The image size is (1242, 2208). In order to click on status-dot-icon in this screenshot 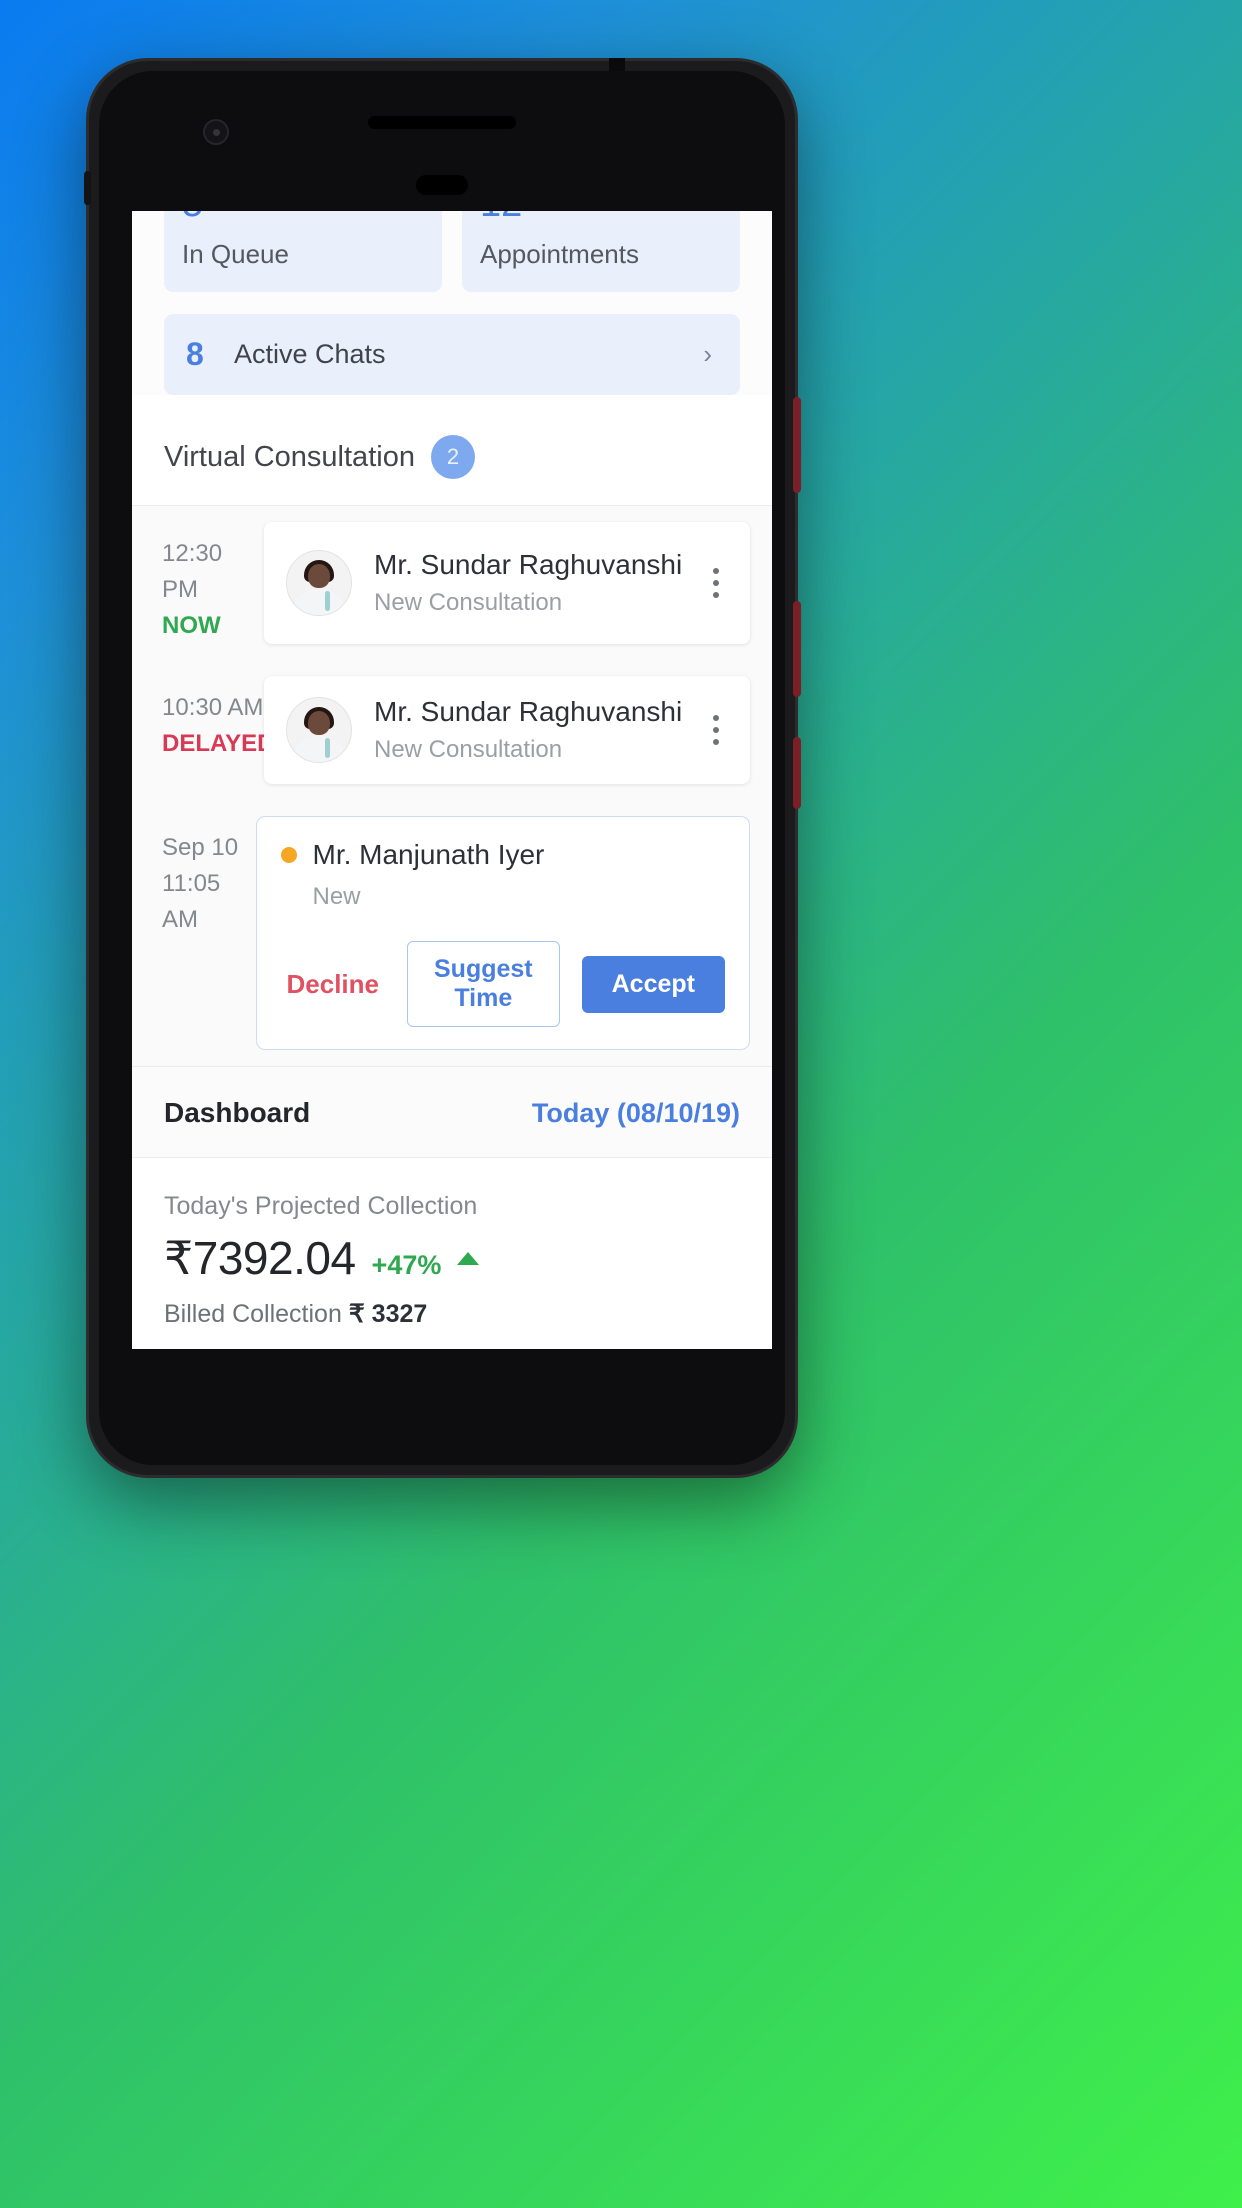, I will do `click(288, 855)`.